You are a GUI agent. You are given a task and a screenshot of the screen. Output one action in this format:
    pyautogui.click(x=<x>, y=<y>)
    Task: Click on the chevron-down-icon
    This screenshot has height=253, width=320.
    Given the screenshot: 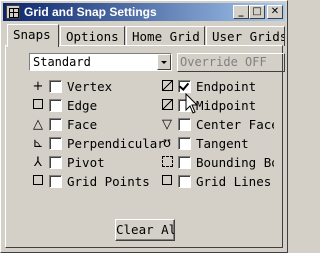 What is the action you would take?
    pyautogui.click(x=164, y=62)
    